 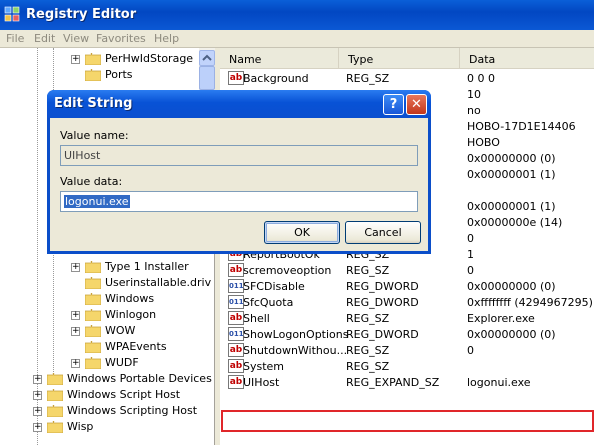 What do you see at coordinates (274, 286) in the screenshot?
I see `value-name: SFCDisable` at bounding box center [274, 286].